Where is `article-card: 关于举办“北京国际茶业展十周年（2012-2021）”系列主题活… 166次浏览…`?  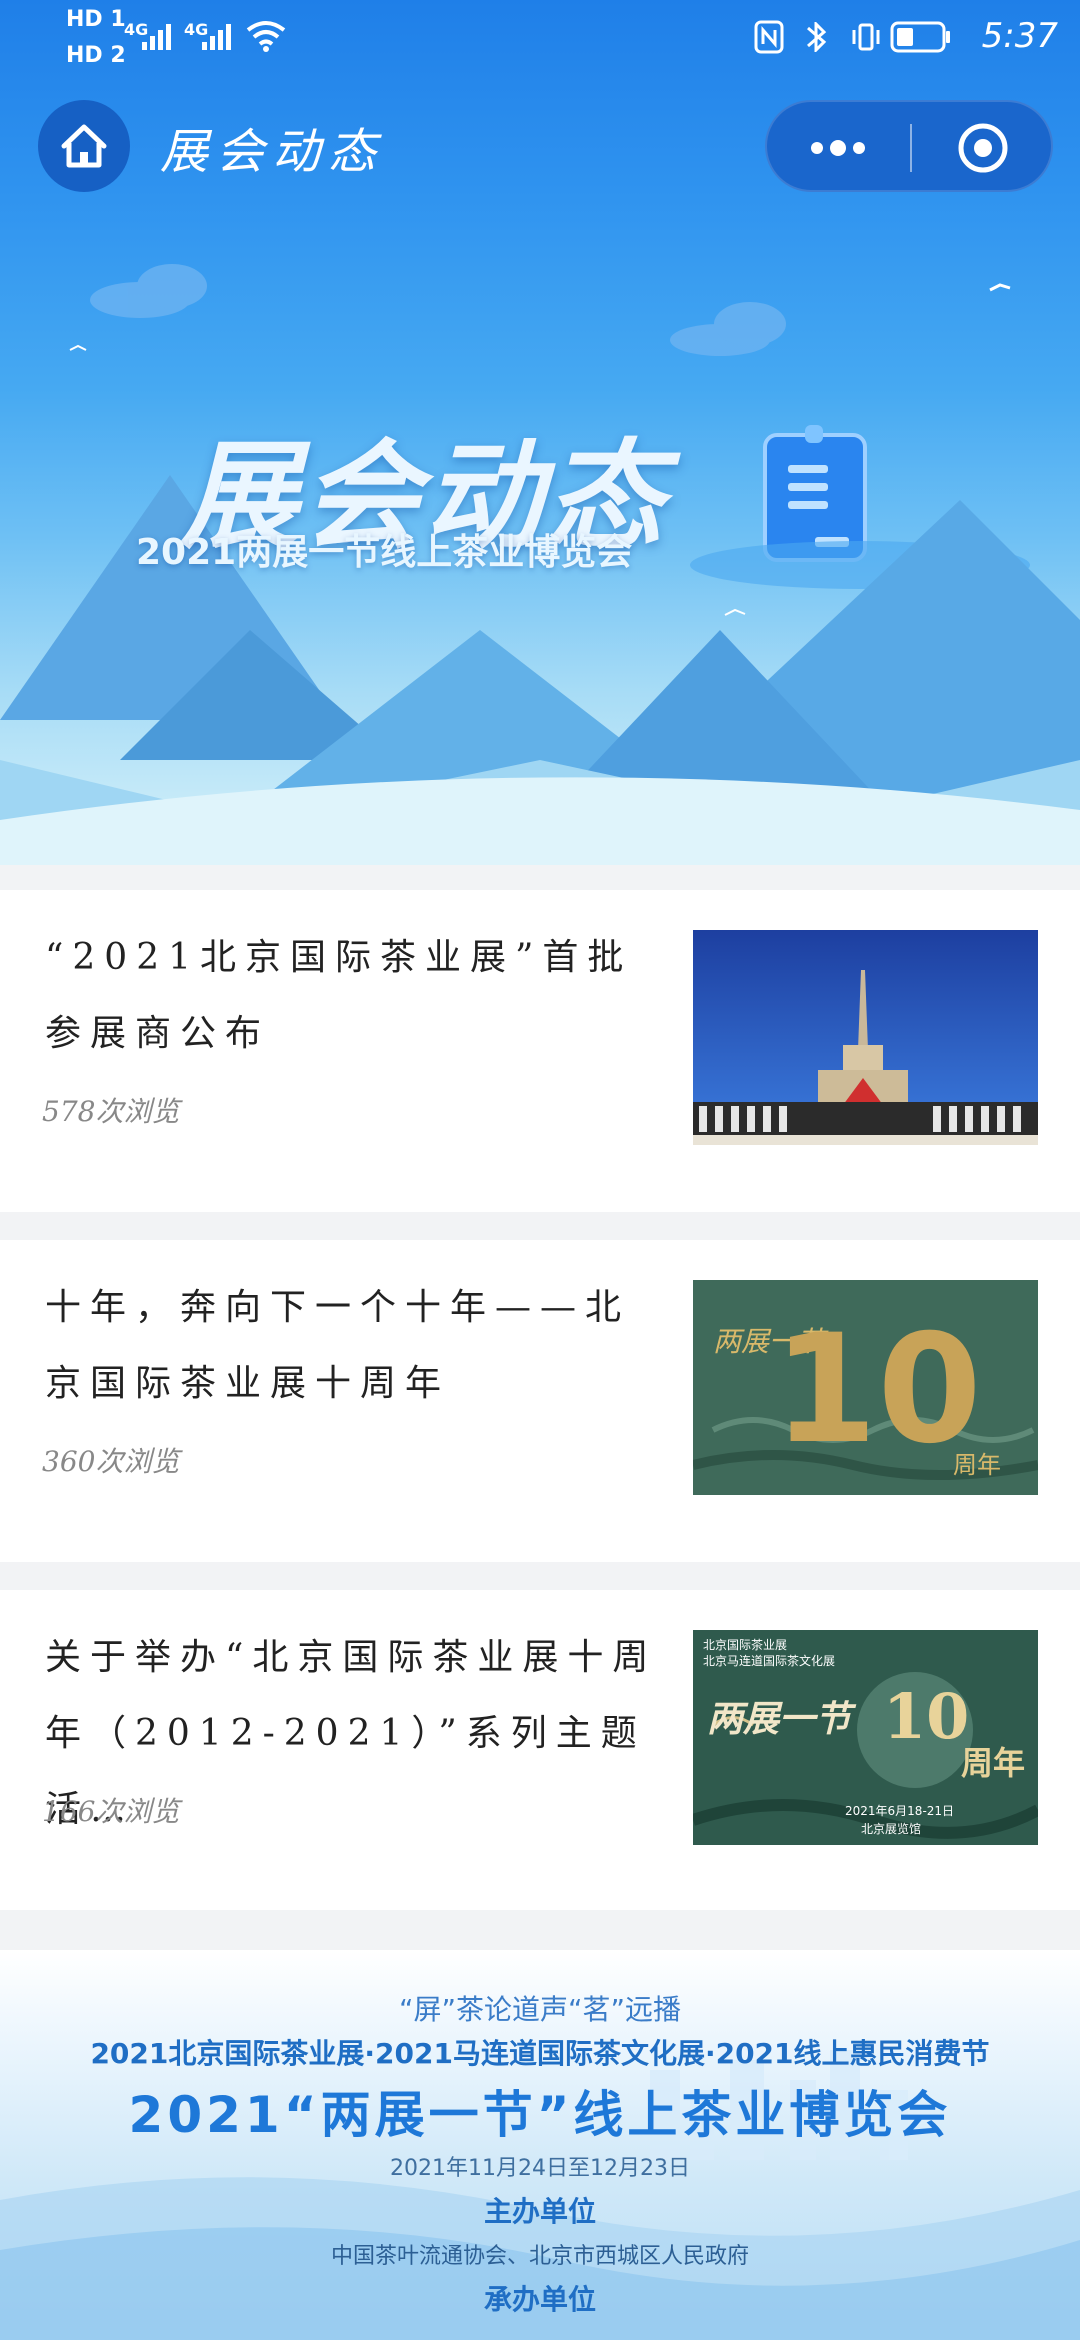
article-card: 关于举办“北京国际茶业展十周年（2012-2021）”系列主题活… 166次浏览… is located at coordinates (540, 1750).